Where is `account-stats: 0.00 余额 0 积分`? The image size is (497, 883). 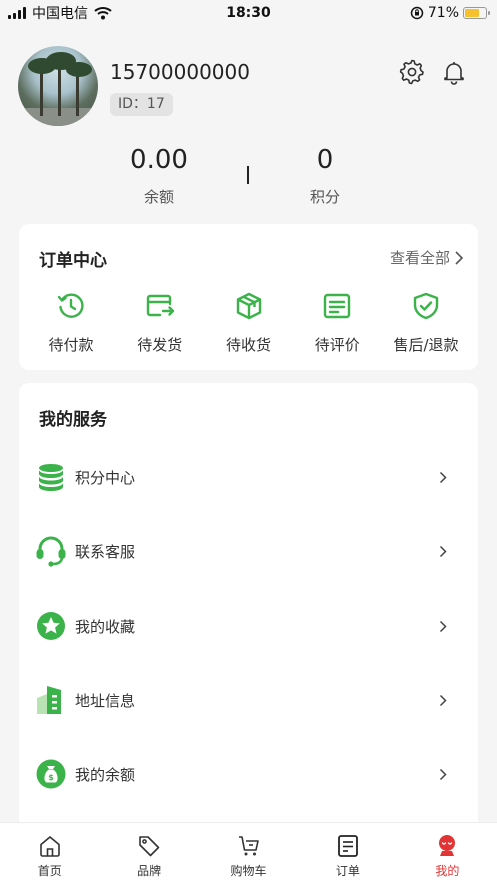
account-stats: 0.00 余额 0 积分 is located at coordinates (248, 177).